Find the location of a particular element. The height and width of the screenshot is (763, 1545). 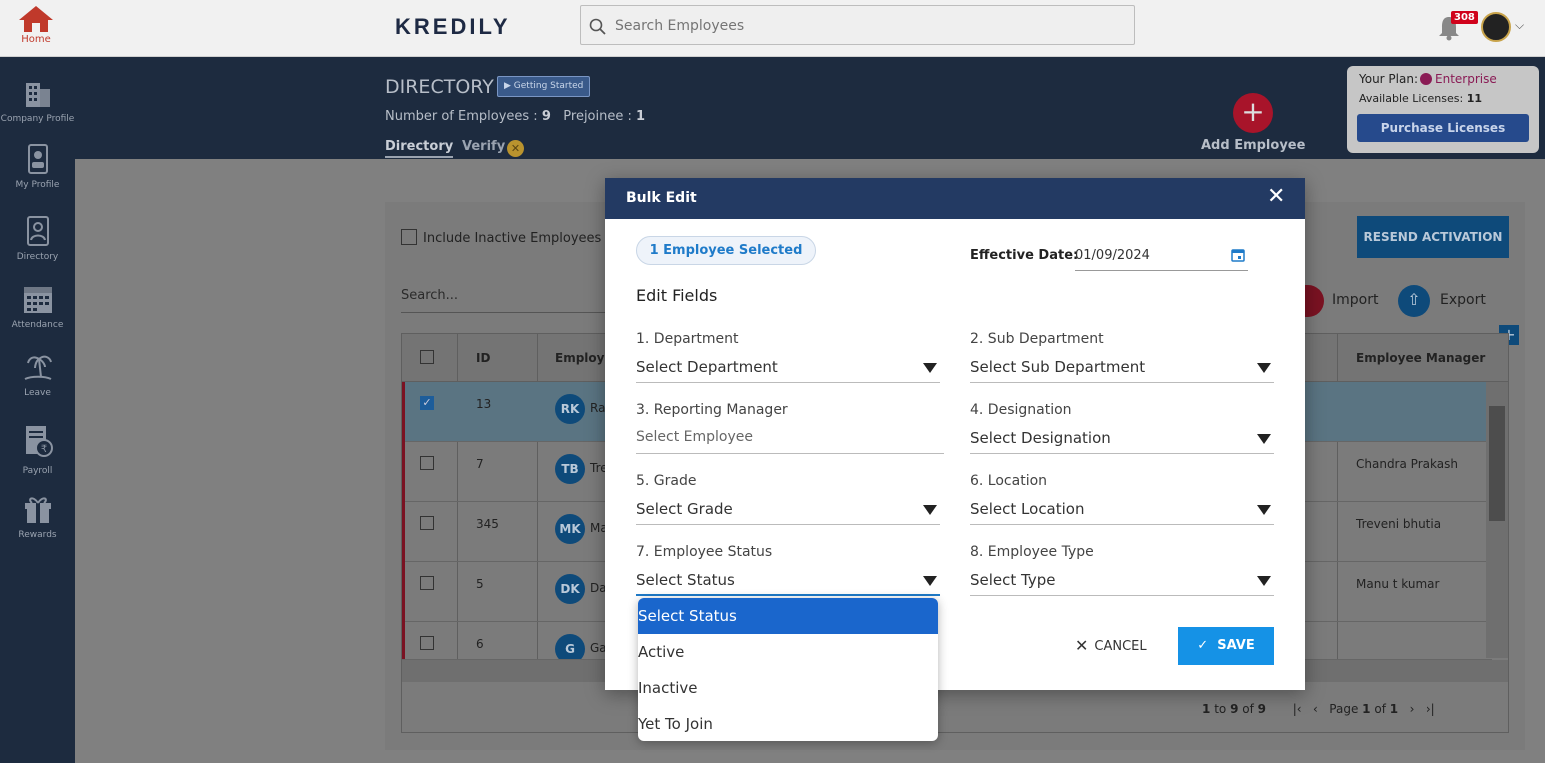

grade-select: Select Grade is located at coordinates (788, 511).